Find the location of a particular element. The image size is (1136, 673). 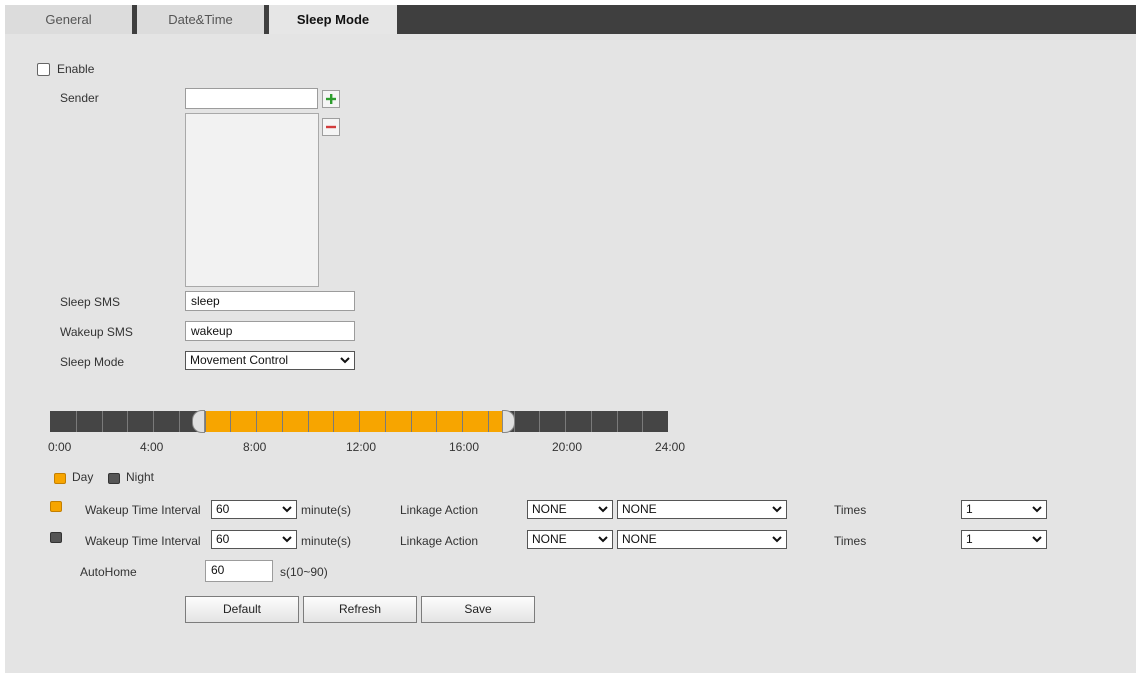

sender-label: Sender is located at coordinates (79, 98).